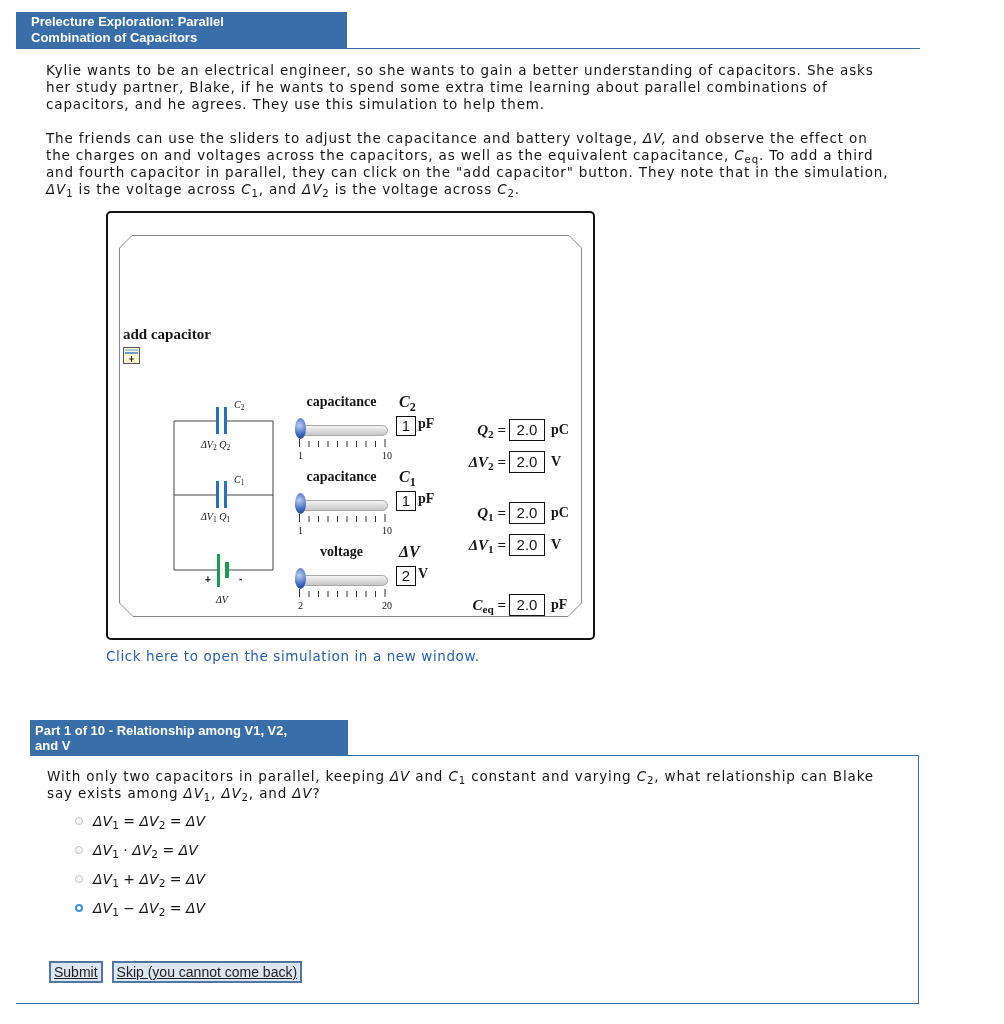  I want to click on readout-label: ΔV$_{2}$ =, so click(487, 462).